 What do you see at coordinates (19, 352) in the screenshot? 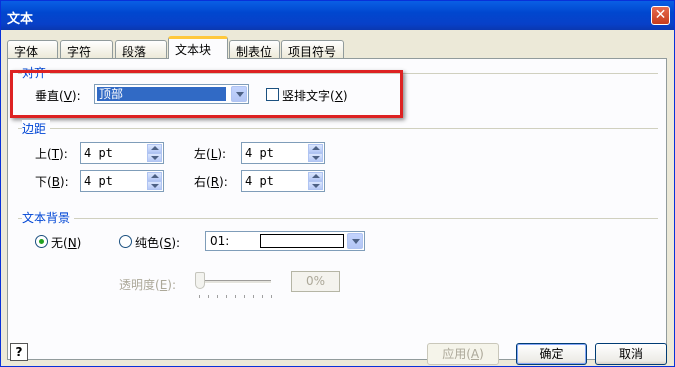
I see `help-icon: ?` at bounding box center [19, 352].